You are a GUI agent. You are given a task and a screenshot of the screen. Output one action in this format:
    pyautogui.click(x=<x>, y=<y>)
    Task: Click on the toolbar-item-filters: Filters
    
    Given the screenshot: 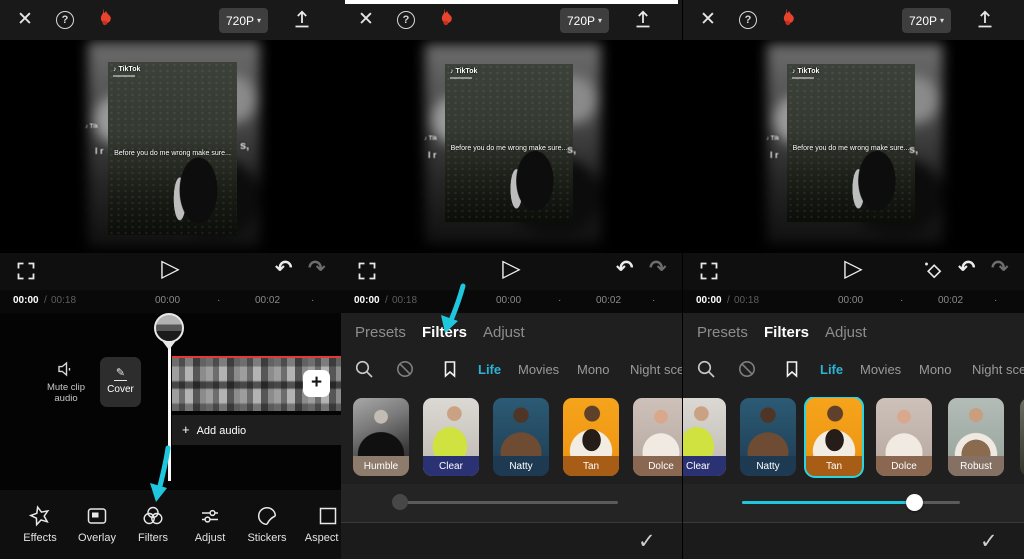 What is the action you would take?
    pyautogui.click(x=153, y=523)
    